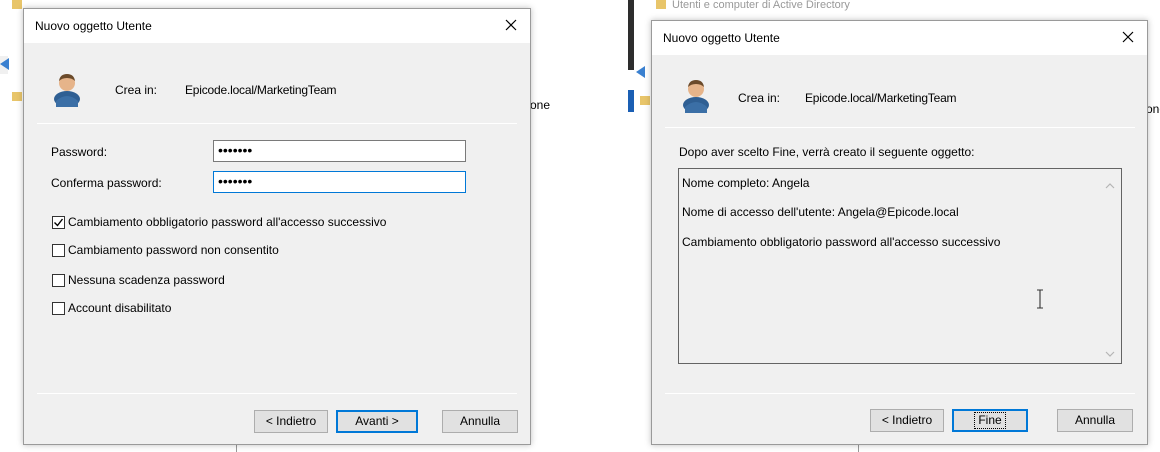  I want to click on summary-full-name: Nome completo: Angela, so click(746, 183).